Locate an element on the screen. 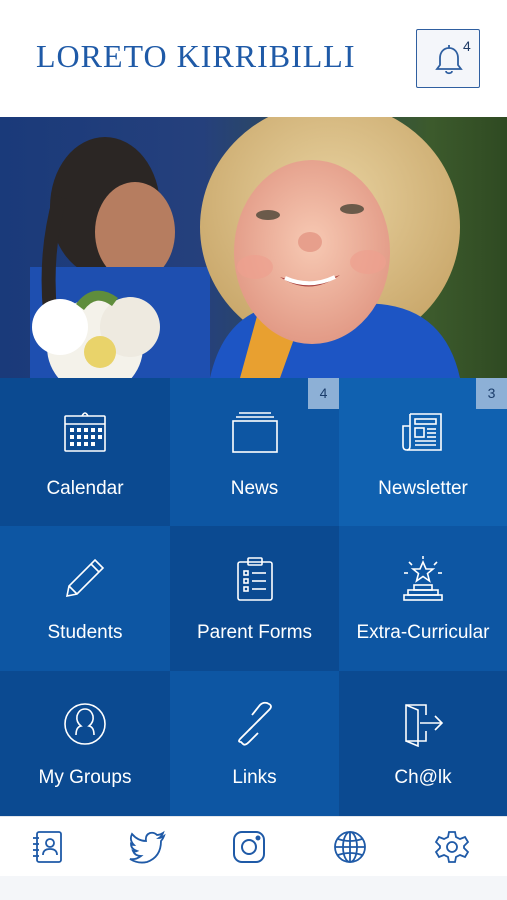 The image size is (507, 900). link-icon is located at coordinates (254, 723).